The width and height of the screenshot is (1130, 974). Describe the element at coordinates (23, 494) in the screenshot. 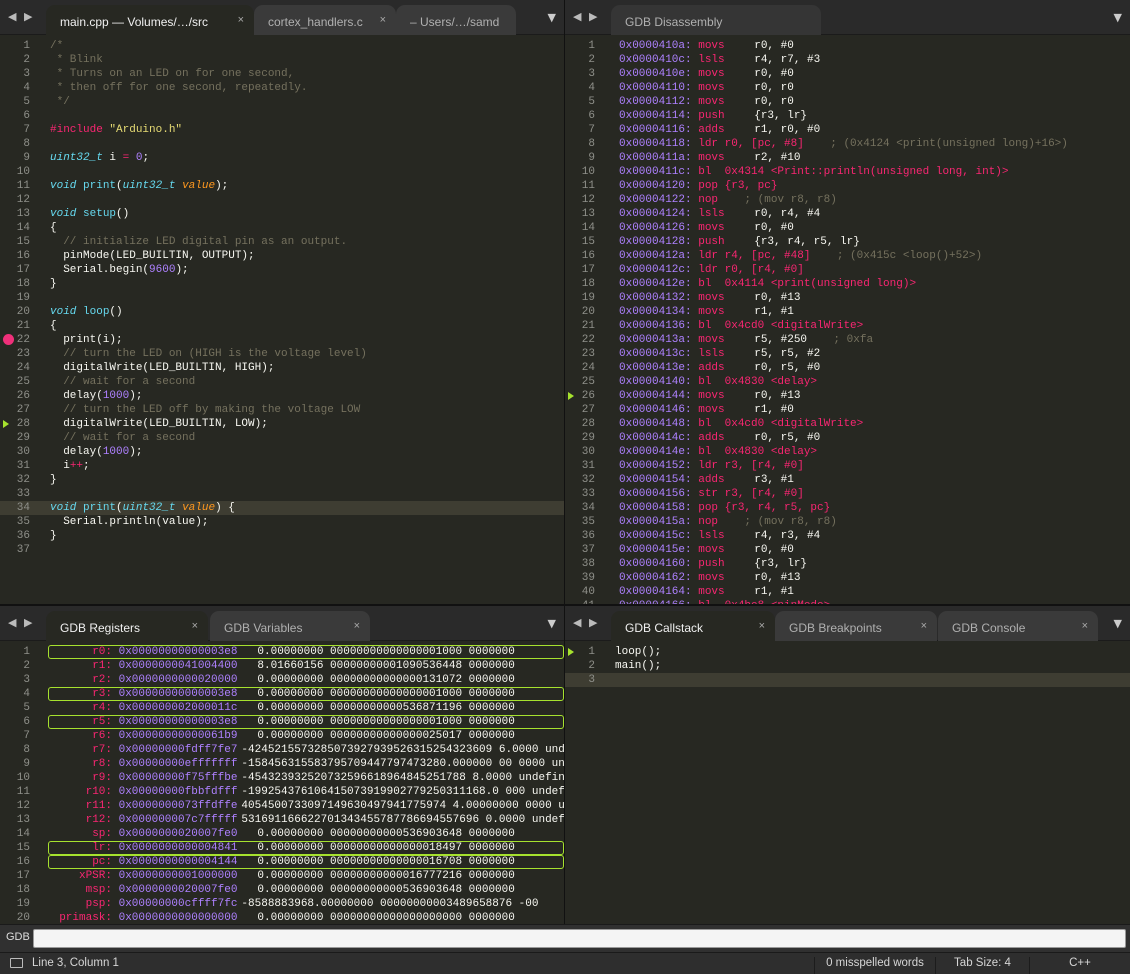

I see `line-number: 33` at that location.